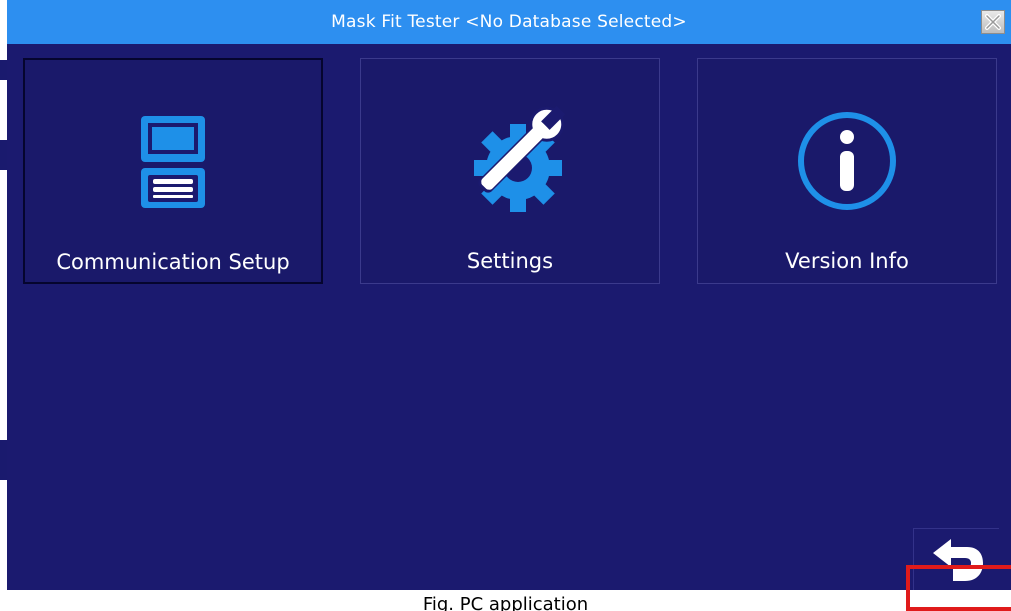 Image resolution: width=1011 pixels, height=611 pixels. I want to click on close-x-icon, so click(993, 22).